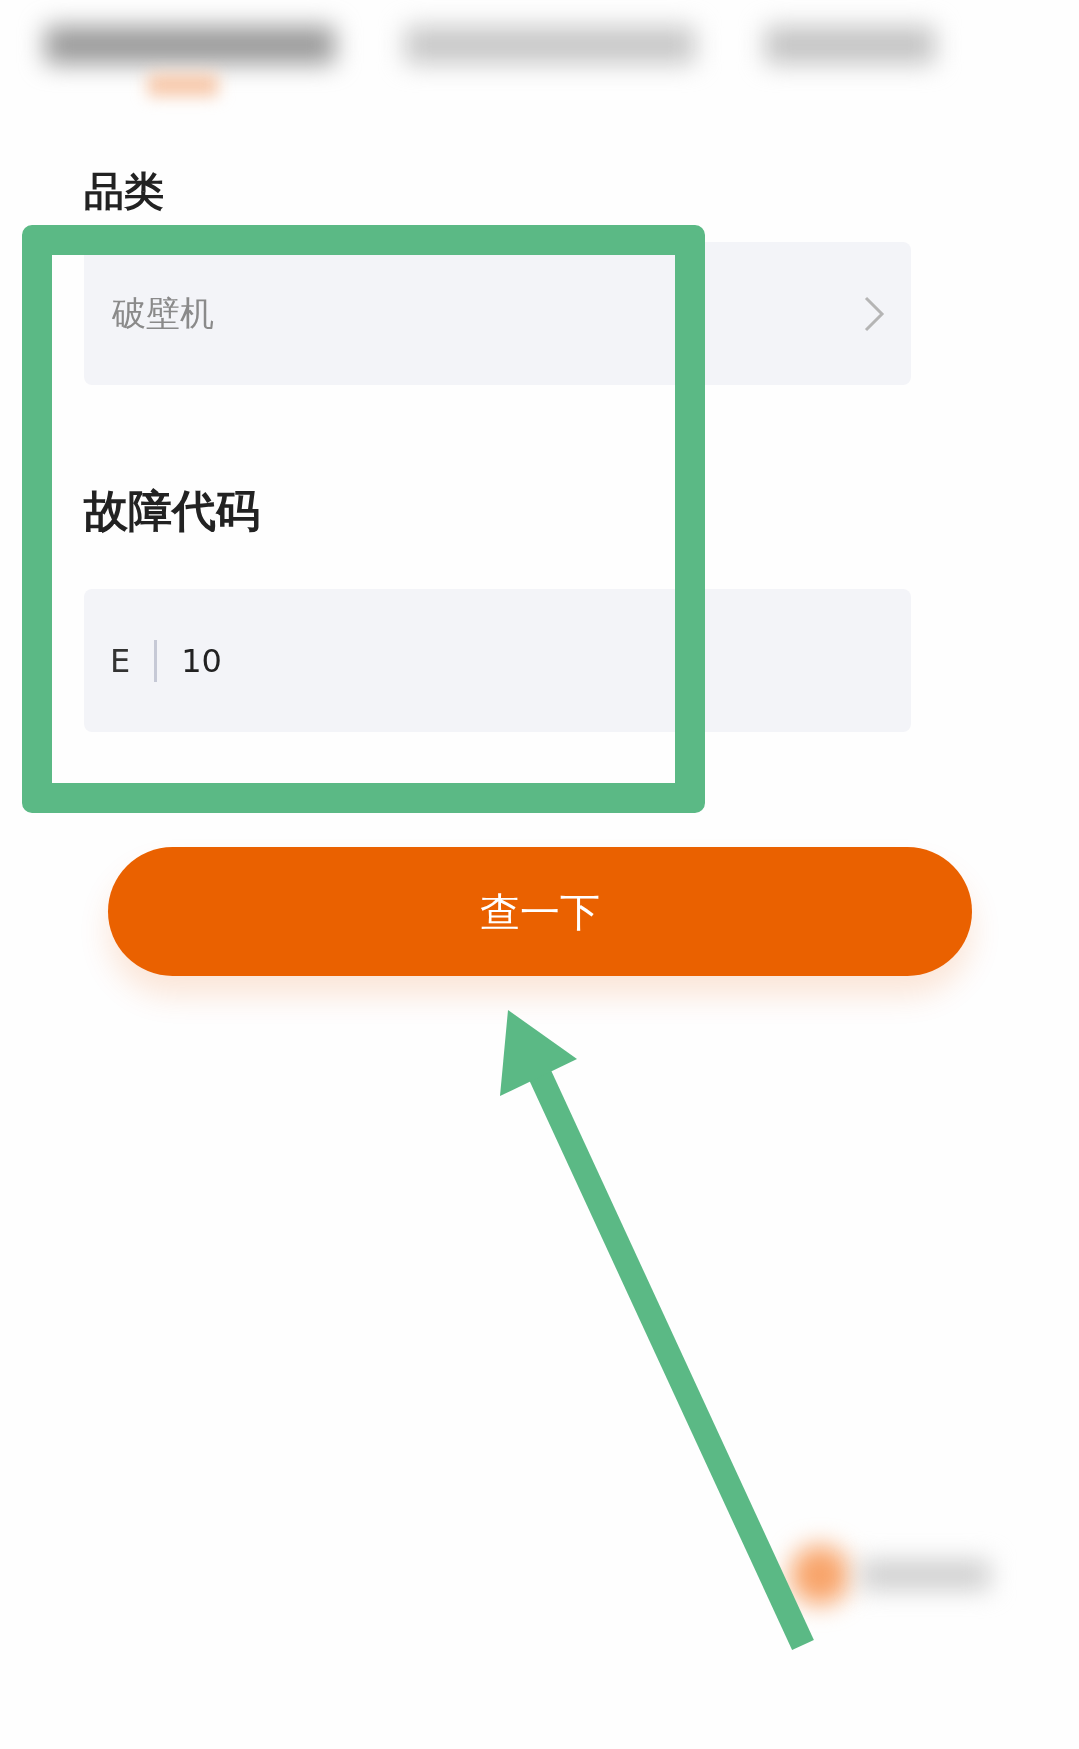  I want to click on tab-indicator, so click(183, 85).